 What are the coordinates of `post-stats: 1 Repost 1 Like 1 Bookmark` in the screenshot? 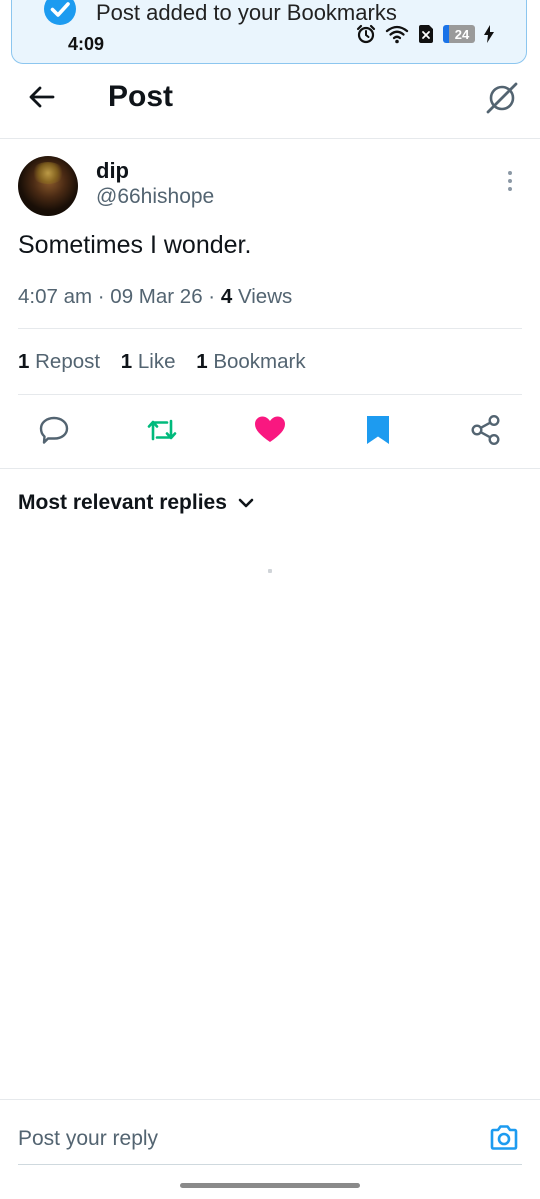 It's located at (169, 362).